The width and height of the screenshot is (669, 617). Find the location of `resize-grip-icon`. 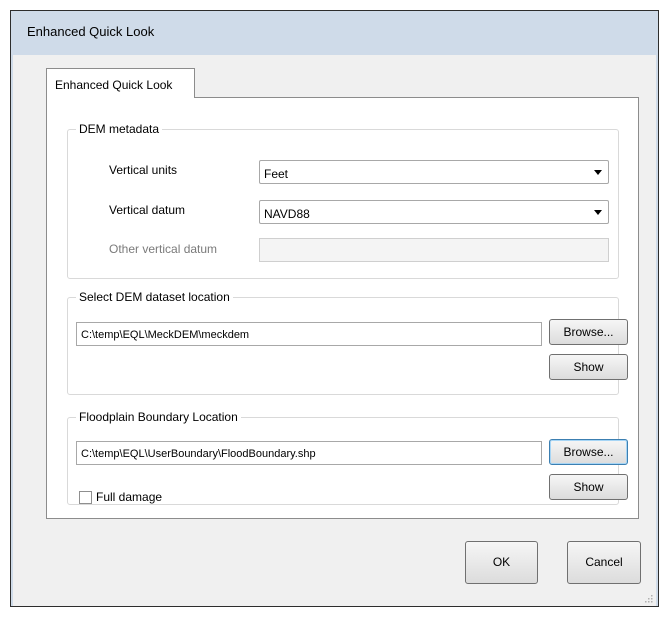

resize-grip-icon is located at coordinates (648, 598).